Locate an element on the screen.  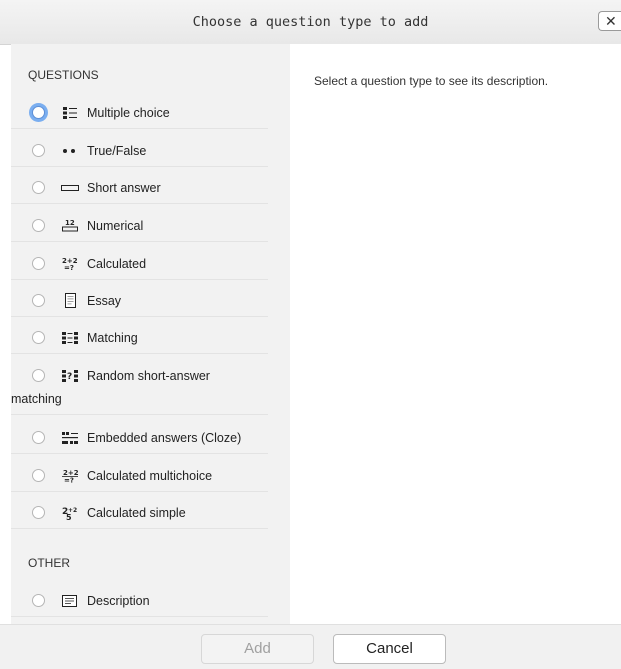
dialog-title: Choose a question type to add is located at coordinates (310, 22).